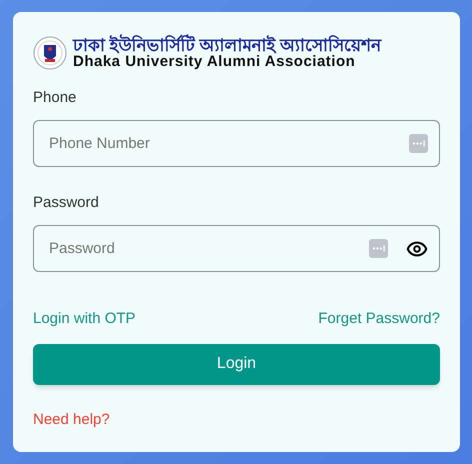  Describe the element at coordinates (84, 319) in the screenshot. I see `otp-login-link: Login with OTP` at that location.